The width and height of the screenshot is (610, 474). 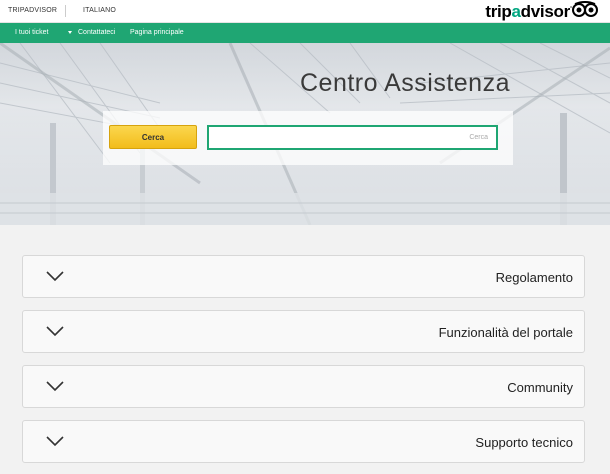 I want to click on section-label: Funzionalità del portale, so click(x=505, y=332).